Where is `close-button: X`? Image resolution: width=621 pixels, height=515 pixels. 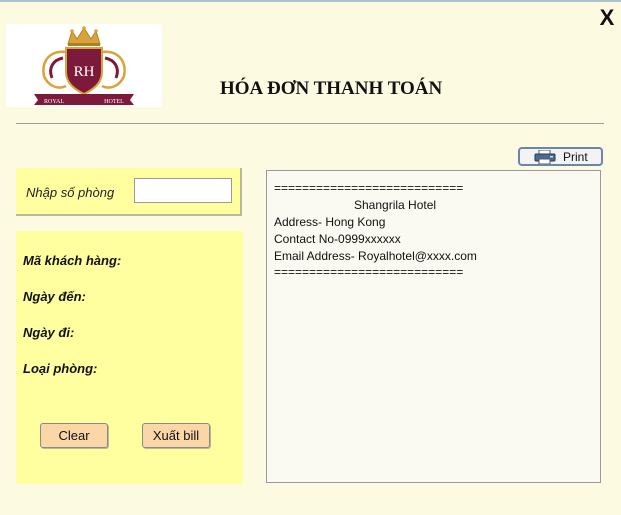 close-button: X is located at coordinates (607, 18).